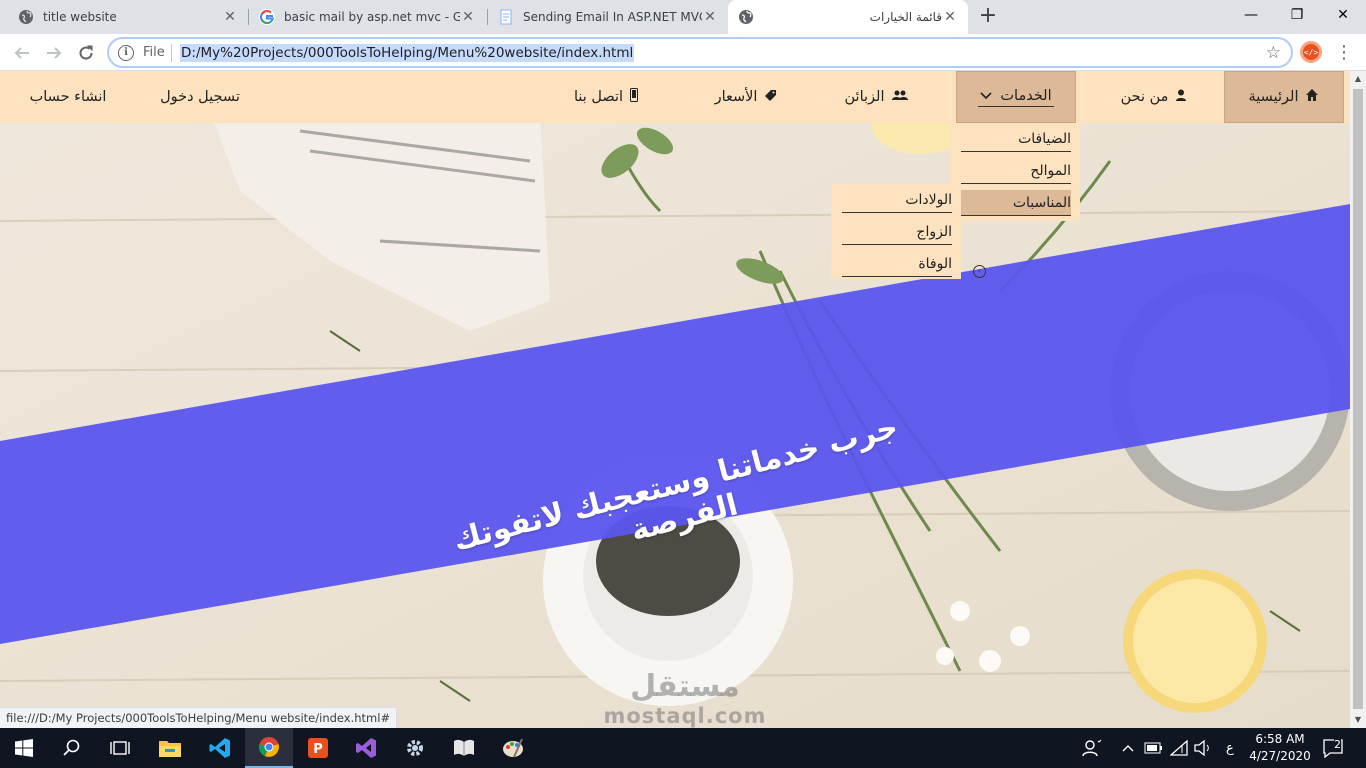 This screenshot has width=1366, height=768. What do you see at coordinates (1251, 15) in the screenshot?
I see `minimize-button: —` at bounding box center [1251, 15].